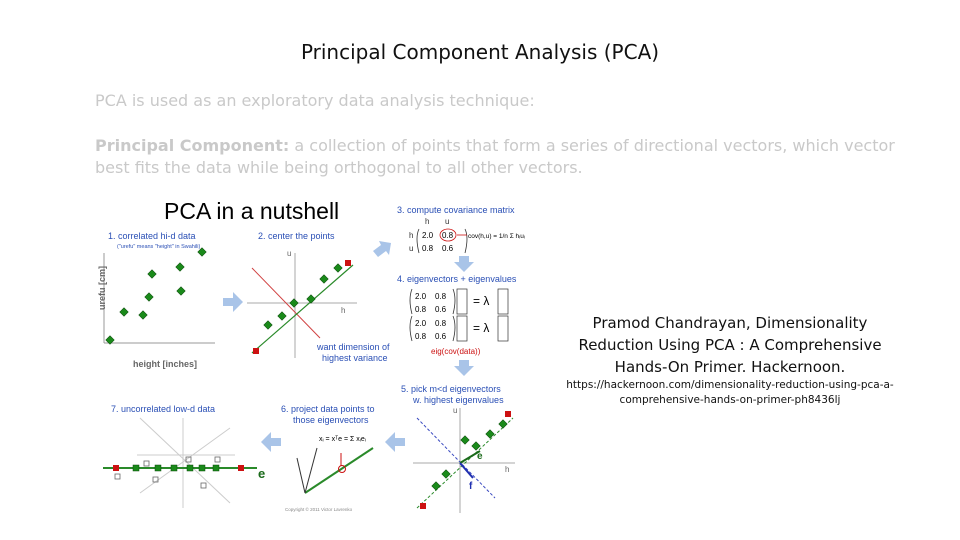  I want to click on step3-col-h: h, so click(427, 221).